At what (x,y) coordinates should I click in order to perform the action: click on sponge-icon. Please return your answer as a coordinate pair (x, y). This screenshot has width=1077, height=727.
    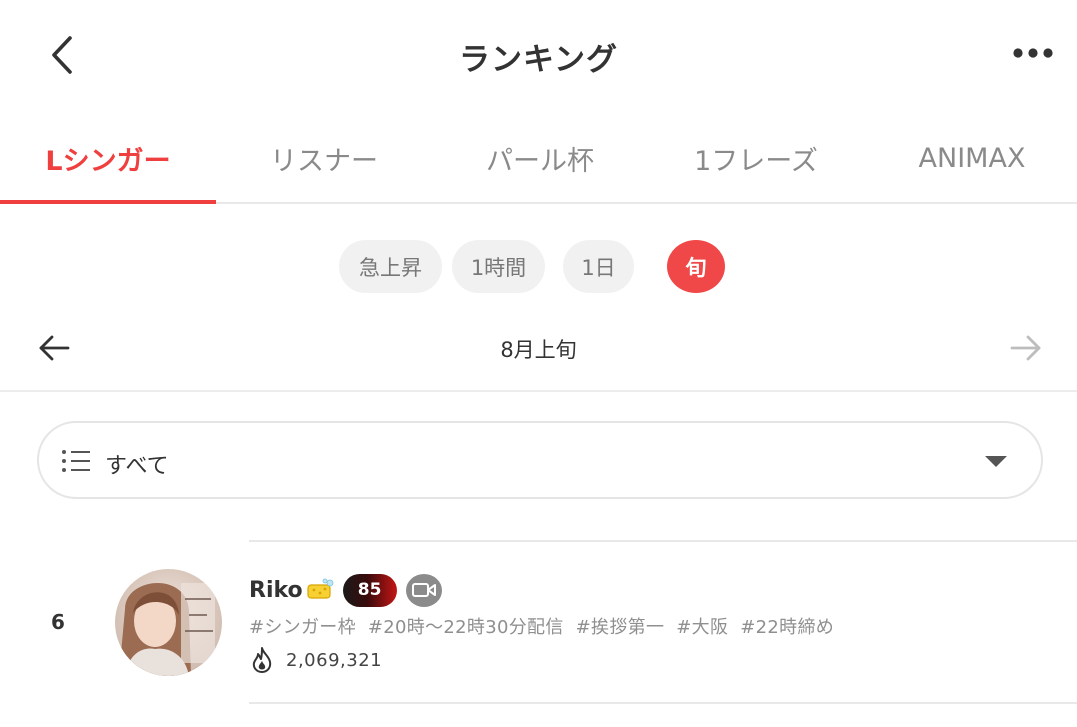
    Looking at the image, I should click on (320, 588).